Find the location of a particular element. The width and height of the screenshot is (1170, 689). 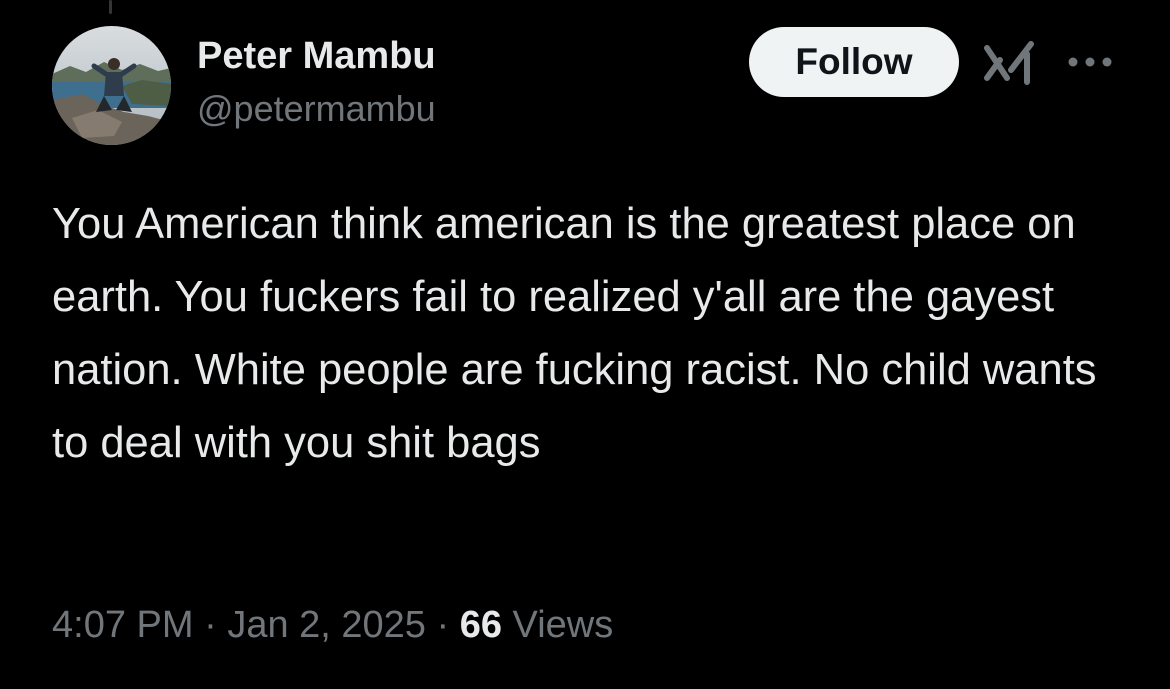

author-info: Peter Mambu @petermambu is located at coordinates (316, 83).